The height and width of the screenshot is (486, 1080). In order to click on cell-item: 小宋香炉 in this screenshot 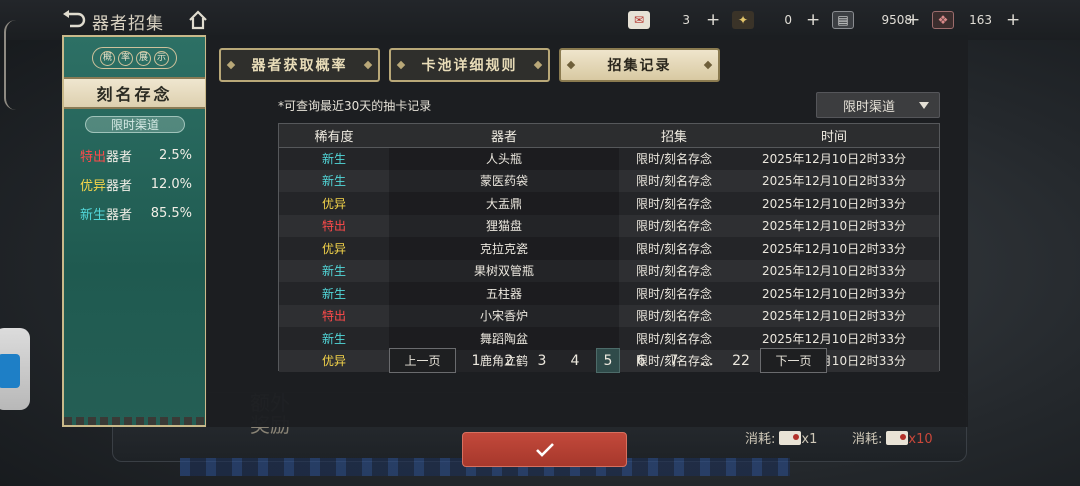, I will do `click(504, 315)`.